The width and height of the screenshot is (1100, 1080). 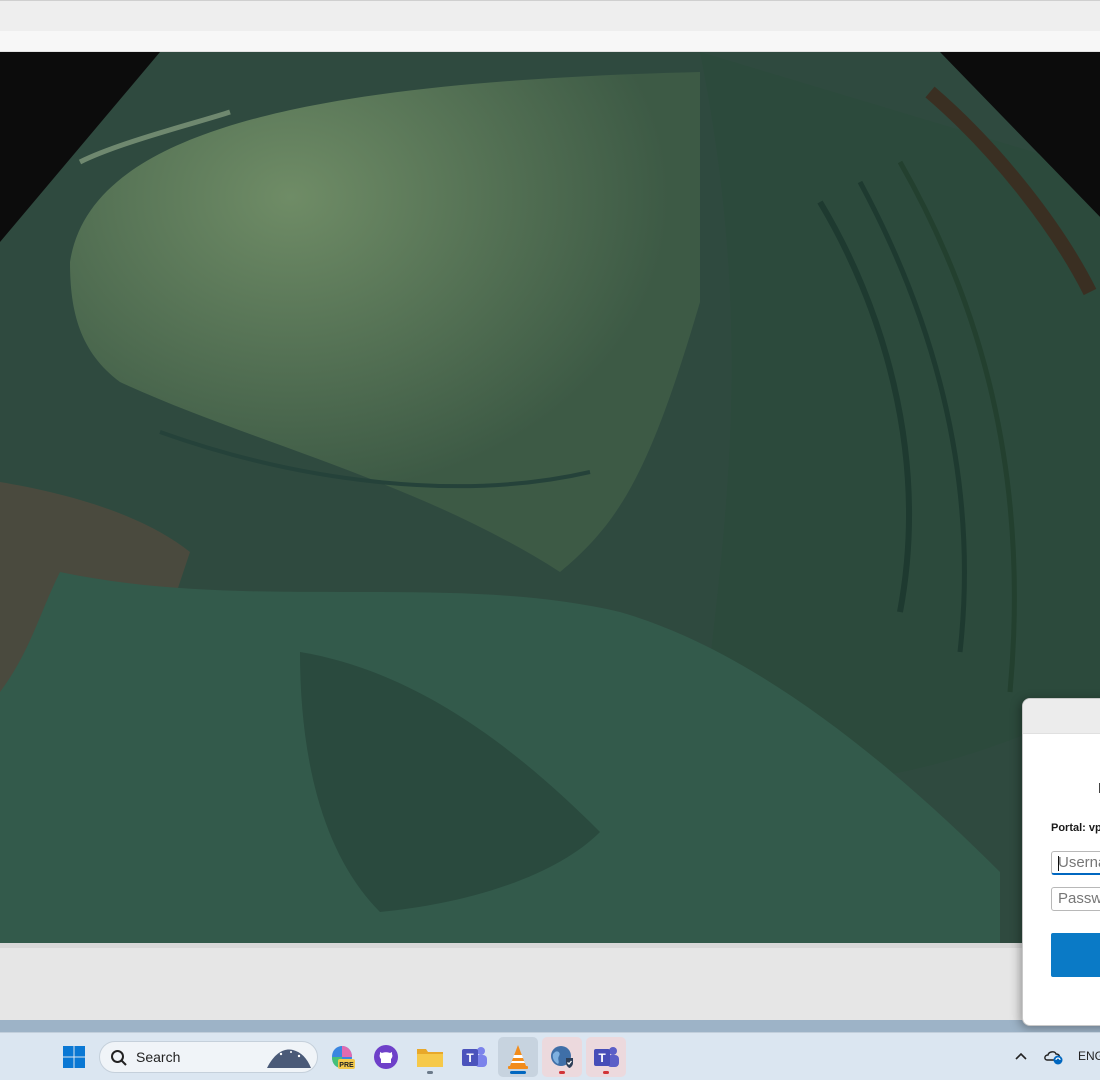 I want to click on window-title-bar, so click(x=550, y=15).